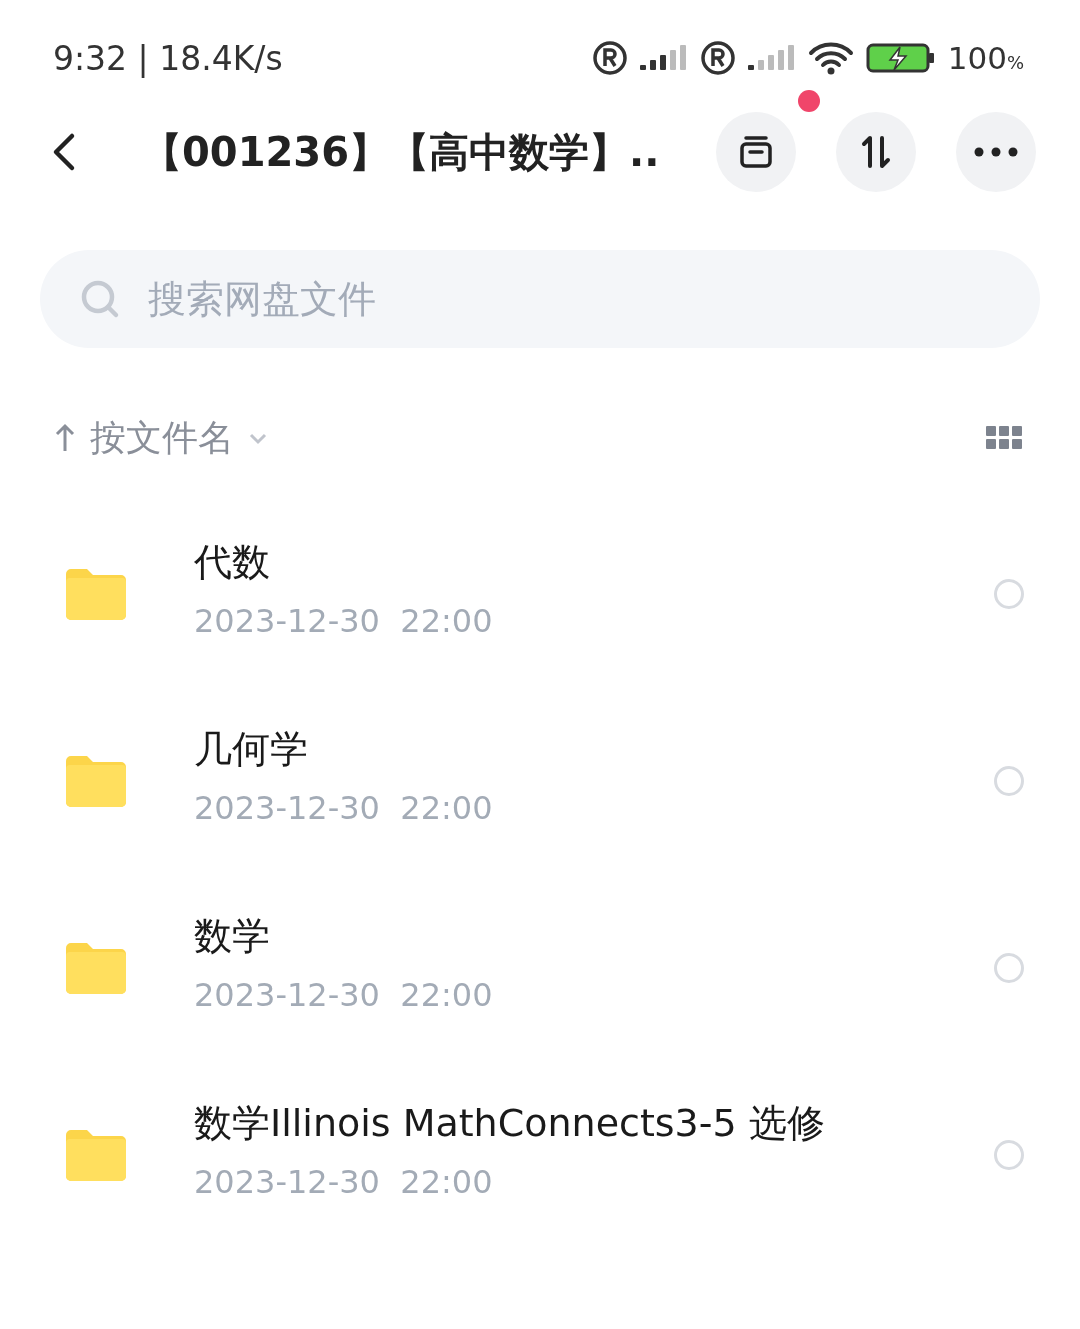  Describe the element at coordinates (401, 152) in the screenshot. I see `folder-title: 【001236】【高中数学】..` at that location.